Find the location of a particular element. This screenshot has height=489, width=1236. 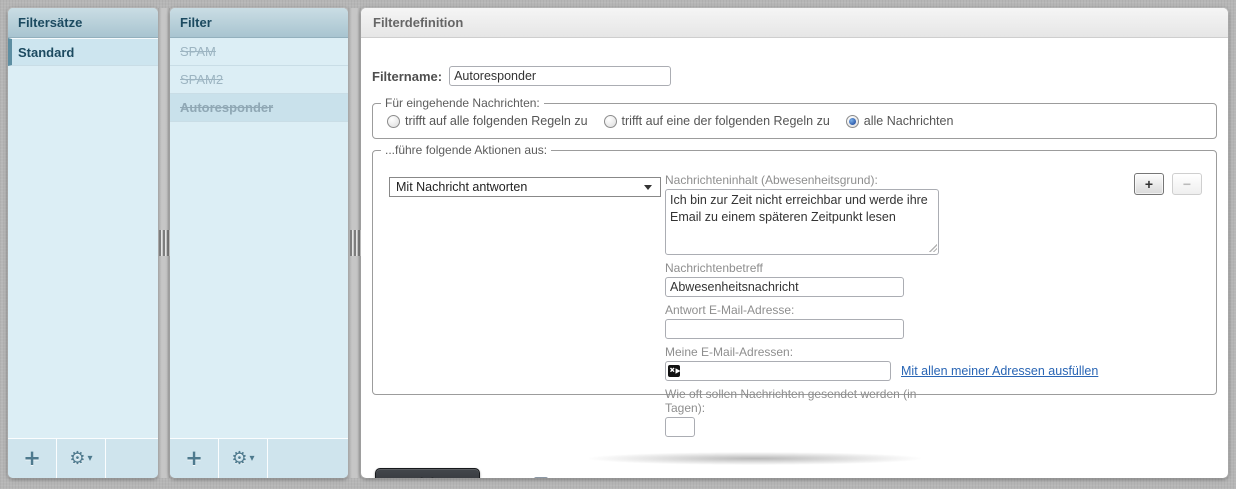

checkbox-checked-icon: ✔ is located at coordinates (540, 477).